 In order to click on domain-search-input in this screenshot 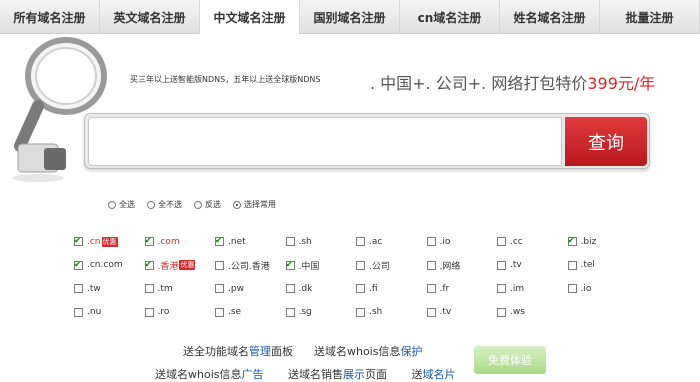, I will do `click(325, 141)`.